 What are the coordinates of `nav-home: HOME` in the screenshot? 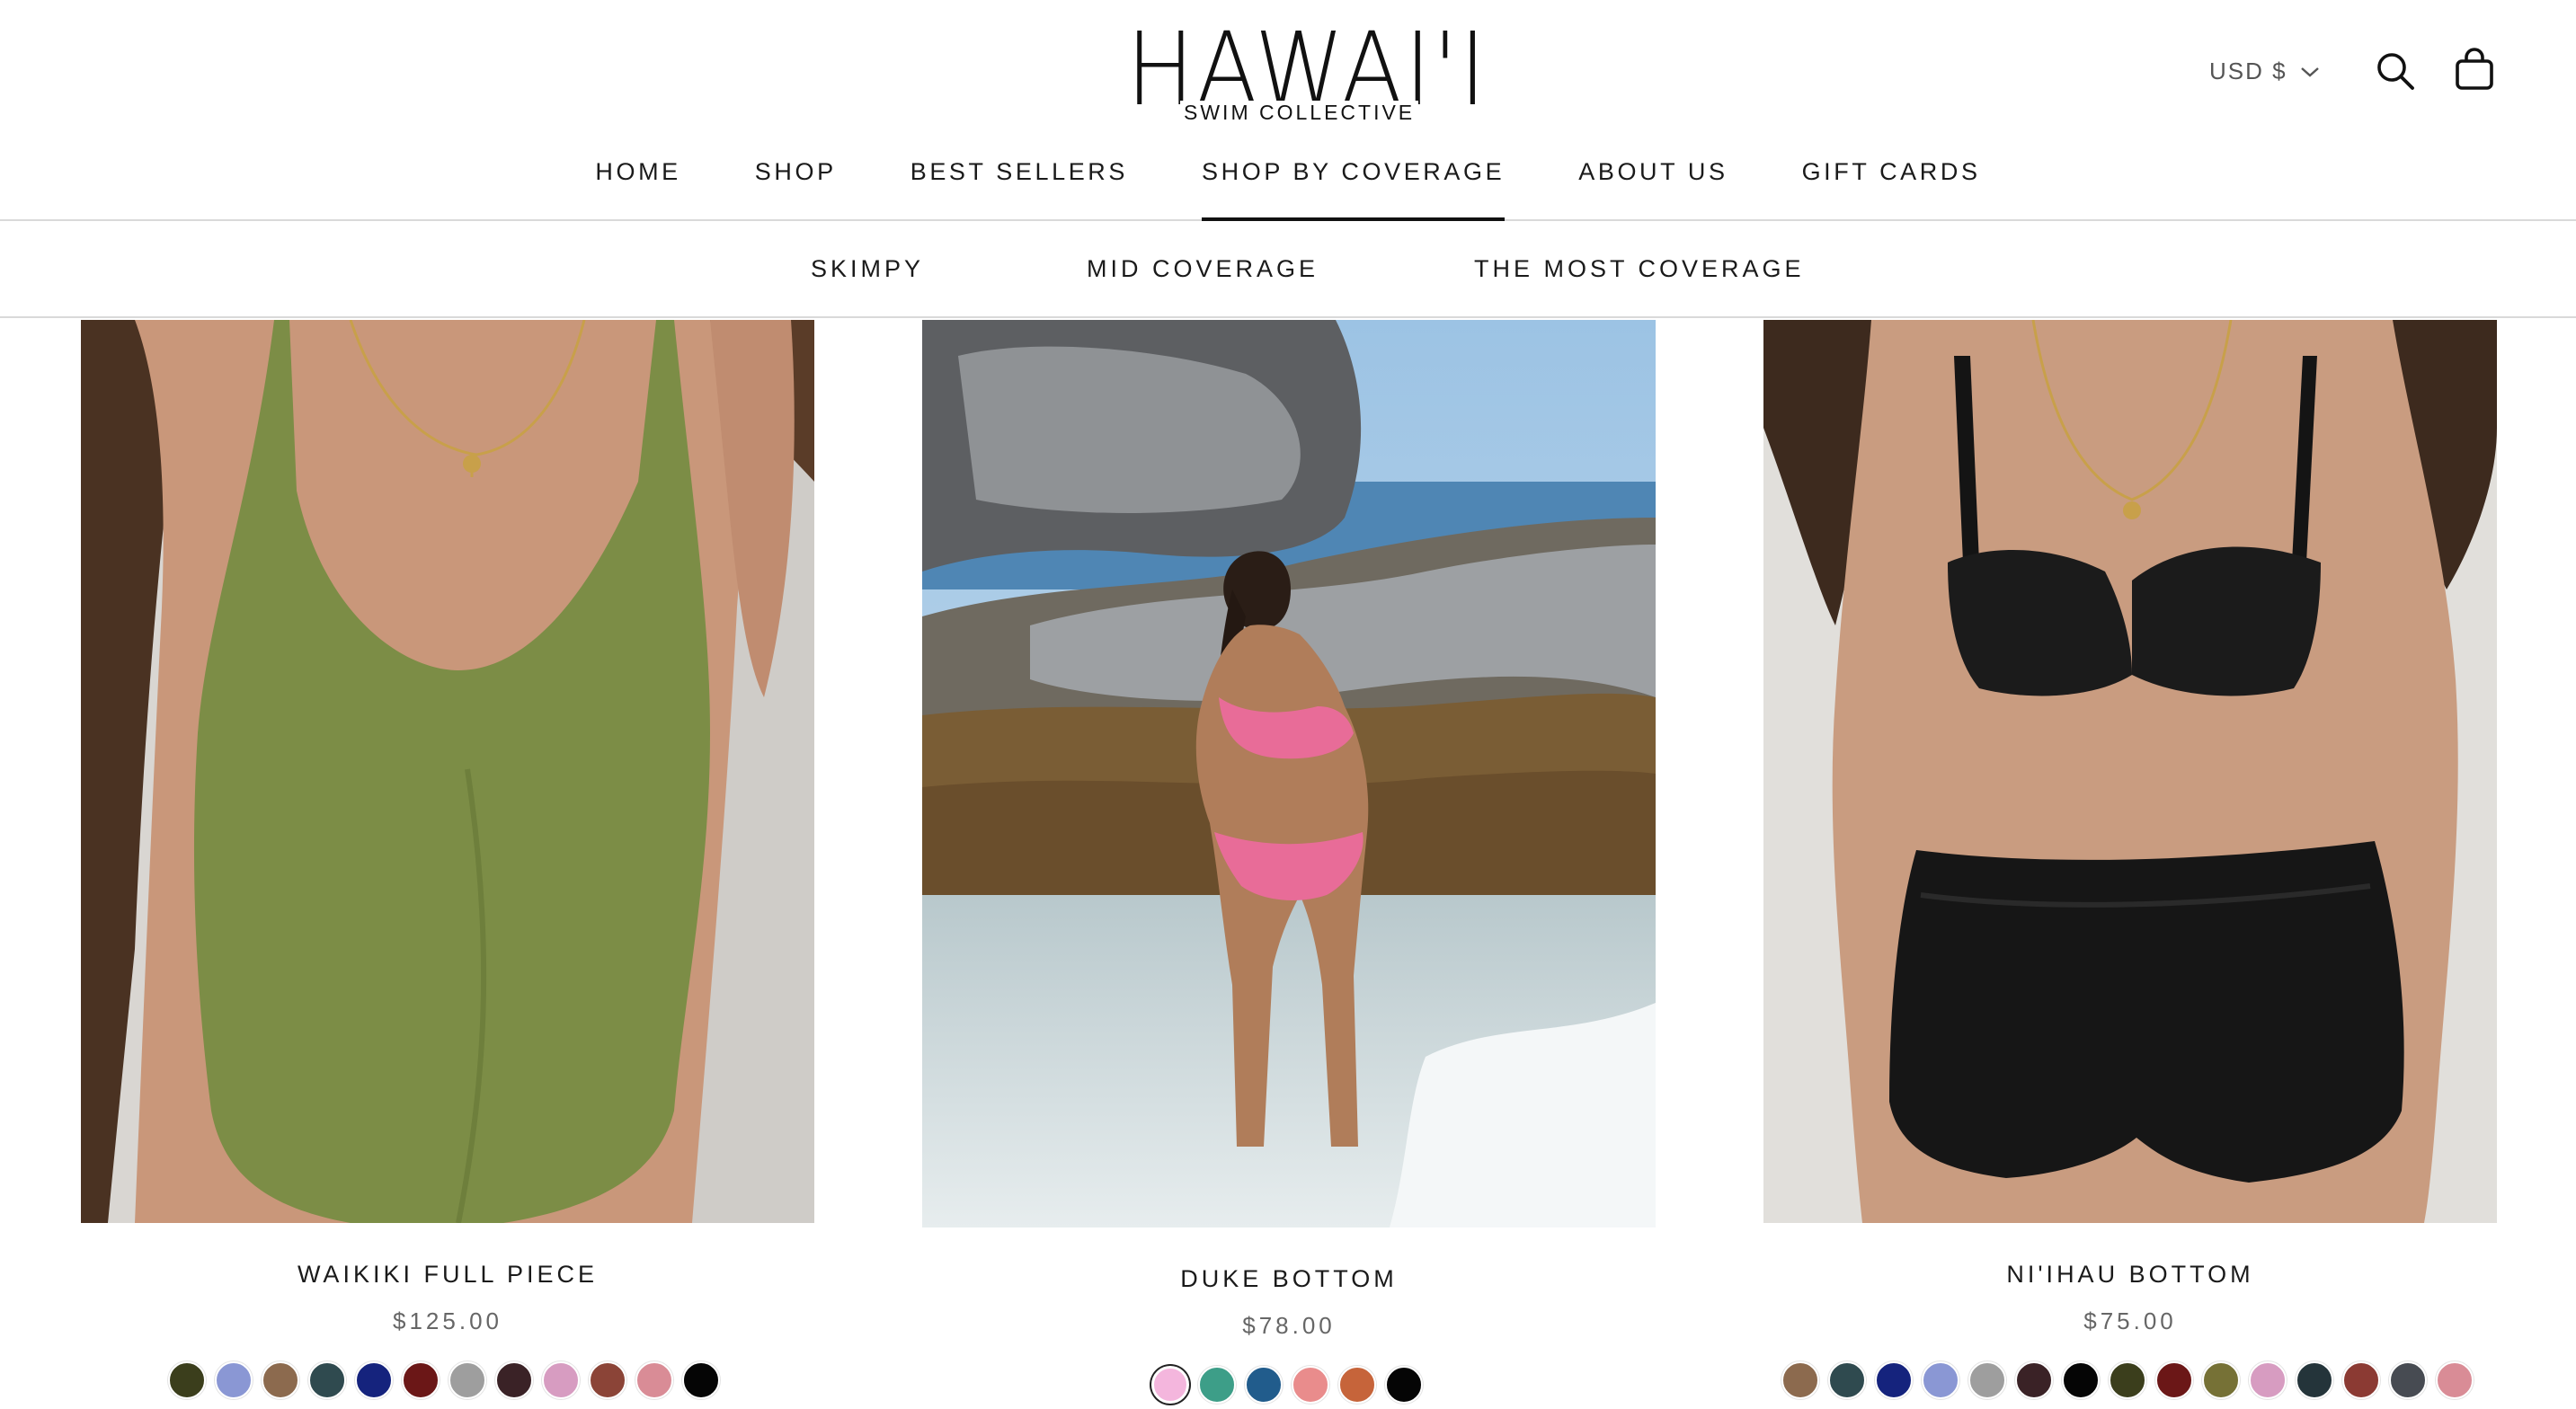 It's located at (637, 186).